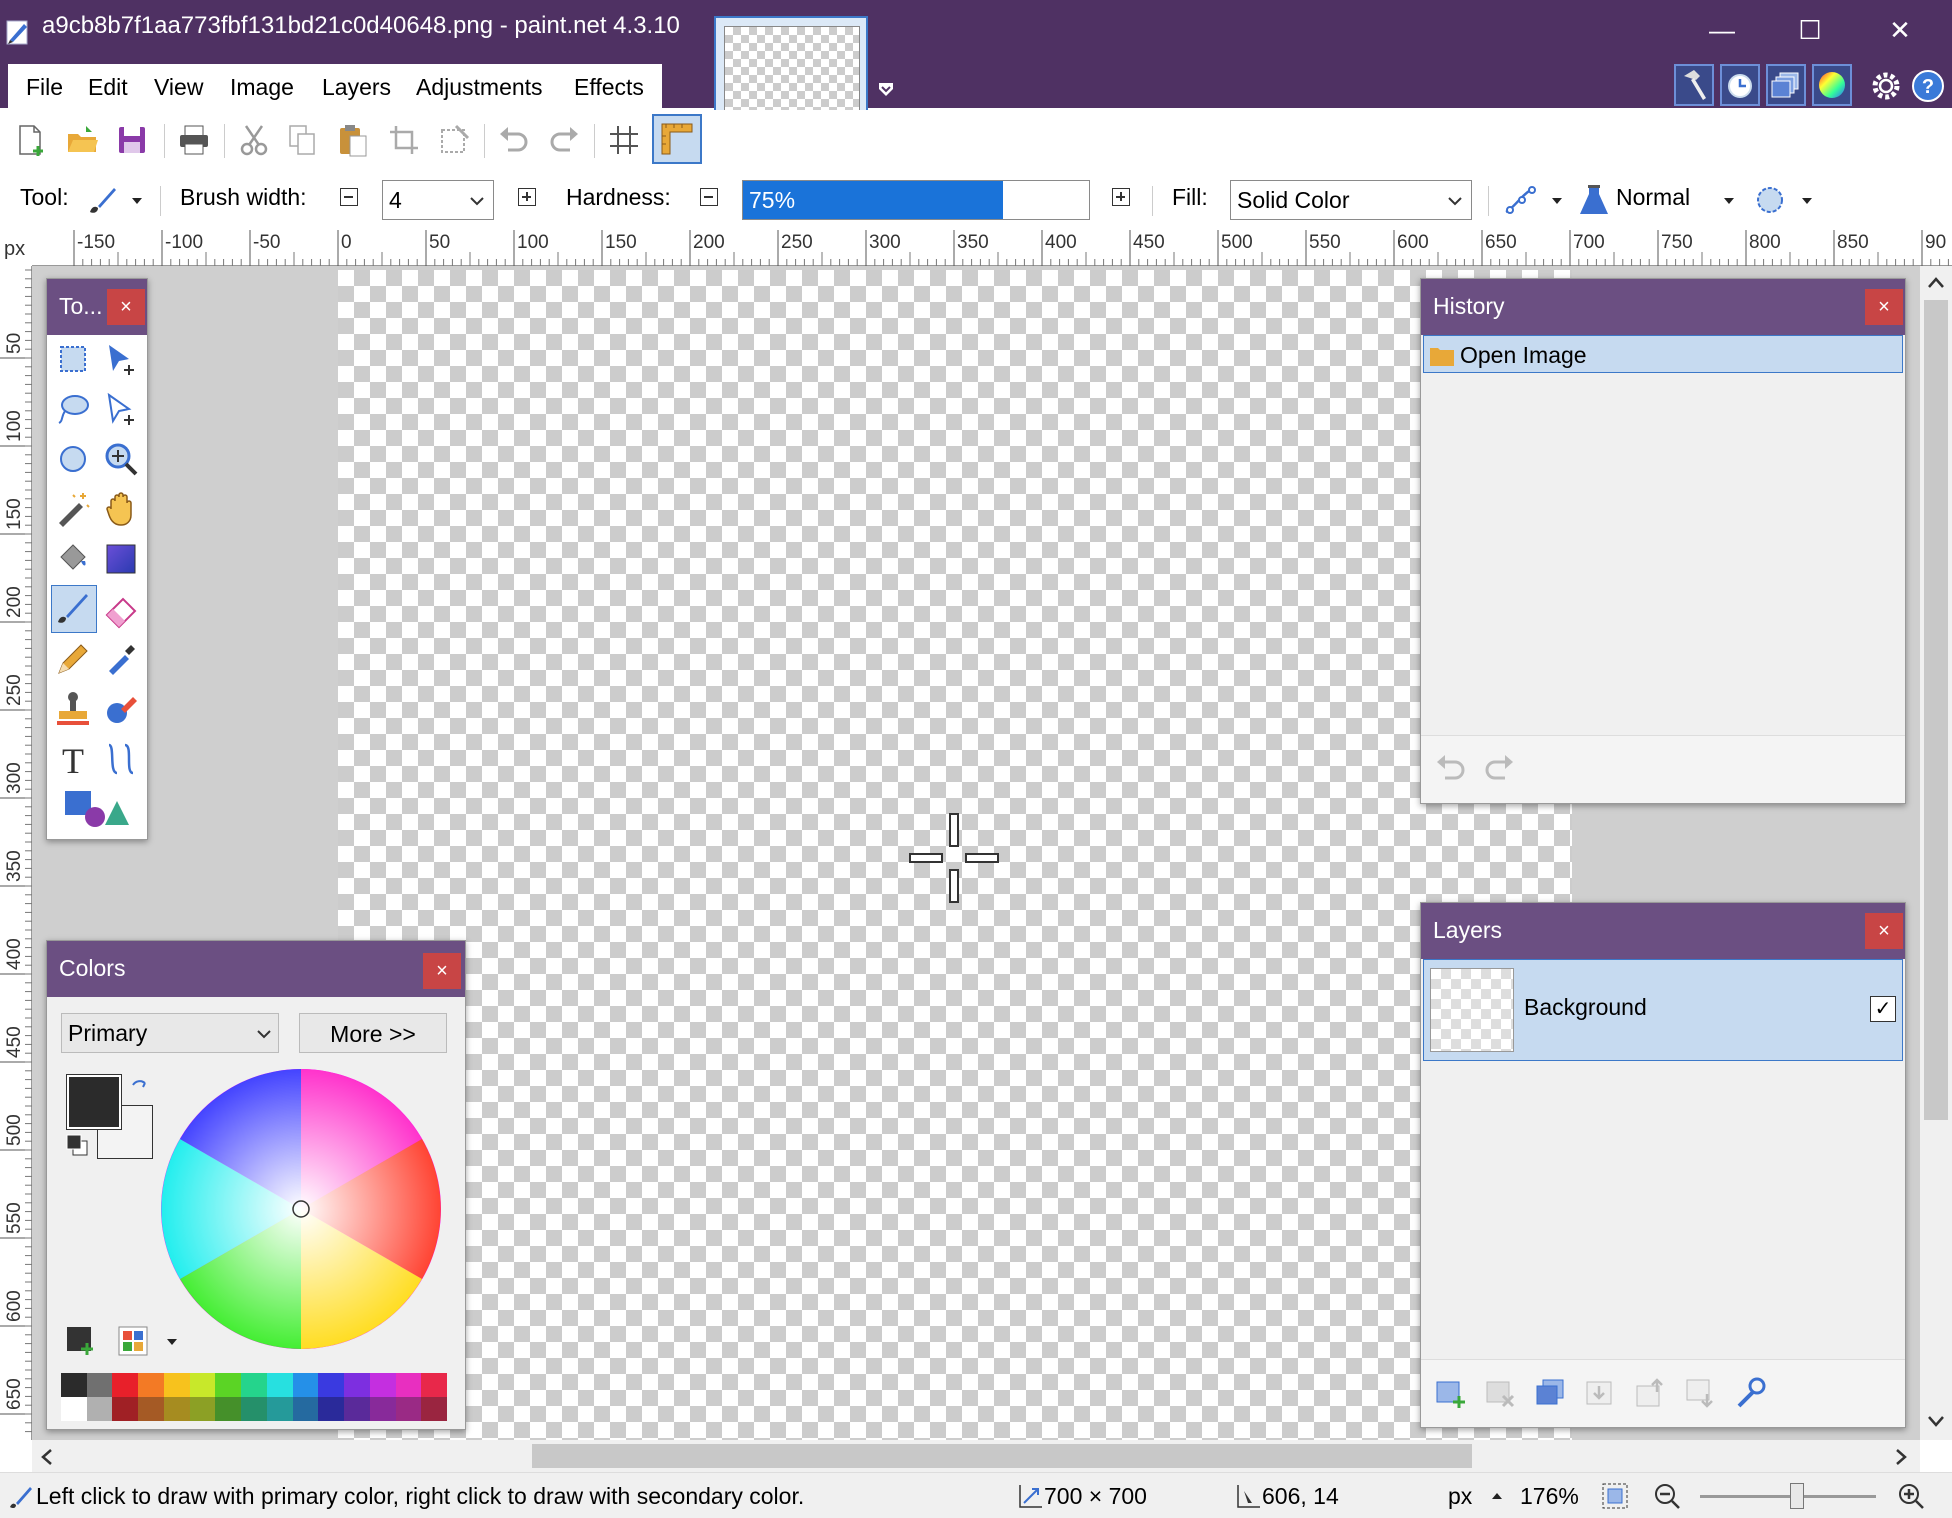 The image size is (1952, 1518). Describe the element at coordinates (564, 140) in the screenshot. I see `redo-icon` at that location.